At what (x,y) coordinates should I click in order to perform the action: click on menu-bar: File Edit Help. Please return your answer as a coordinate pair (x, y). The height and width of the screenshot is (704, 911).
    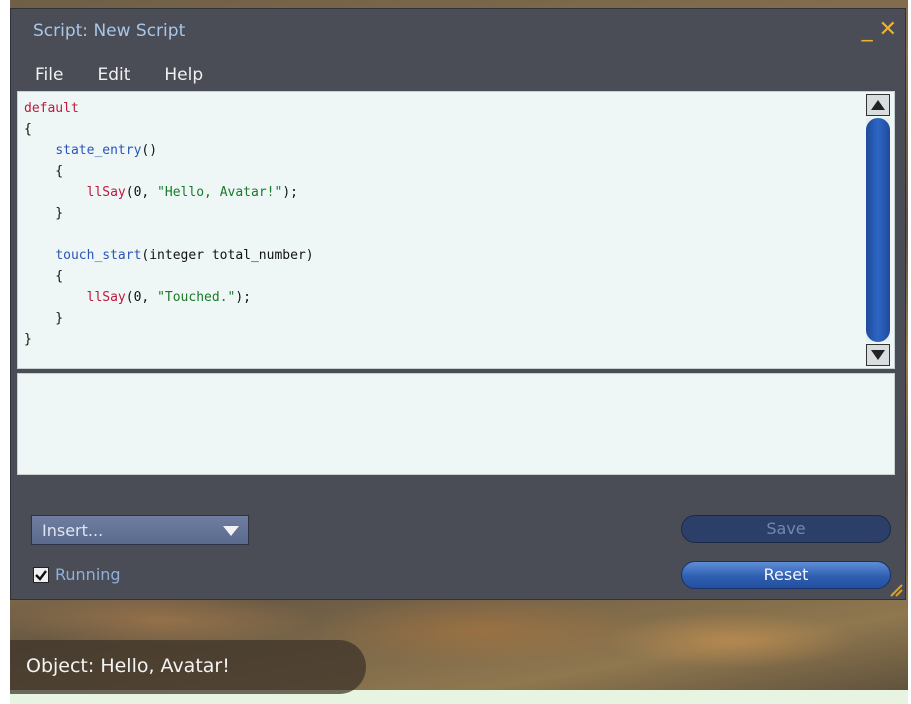
    Looking at the image, I should click on (119, 75).